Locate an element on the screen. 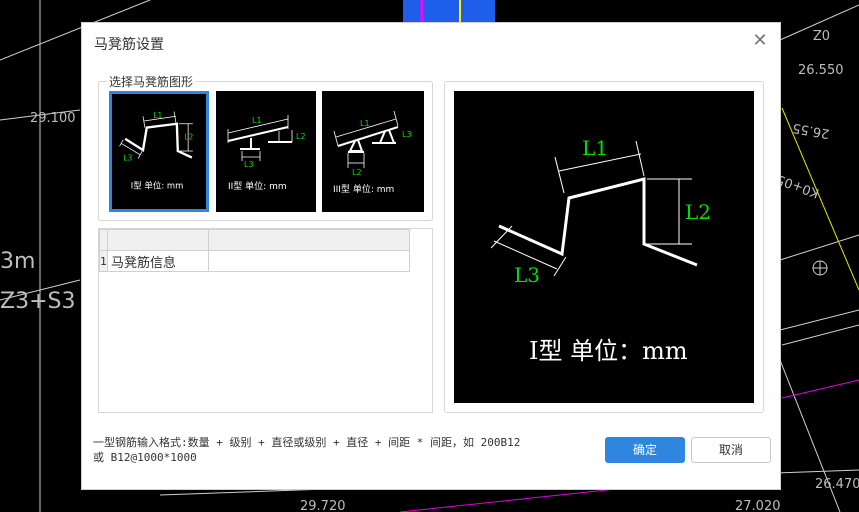 The height and width of the screenshot is (512, 859). cad-label: 3m is located at coordinates (17, 261).